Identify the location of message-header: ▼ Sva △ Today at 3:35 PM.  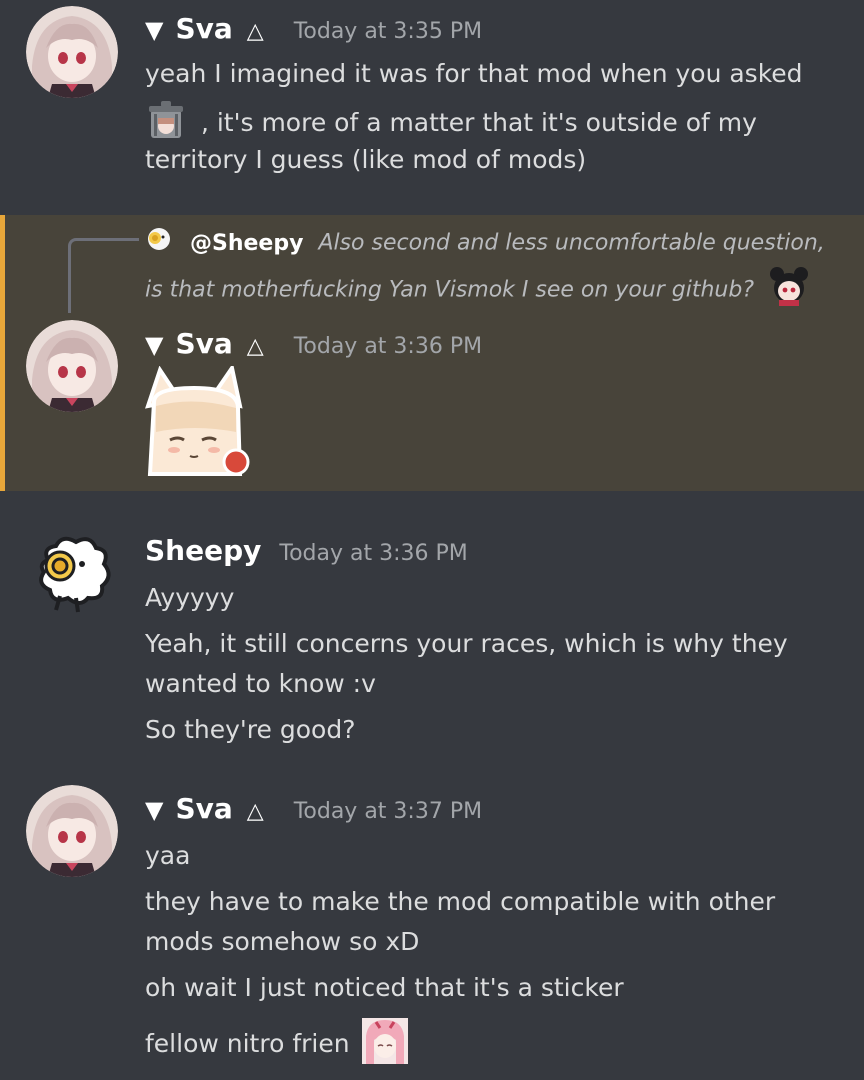
(313, 32).